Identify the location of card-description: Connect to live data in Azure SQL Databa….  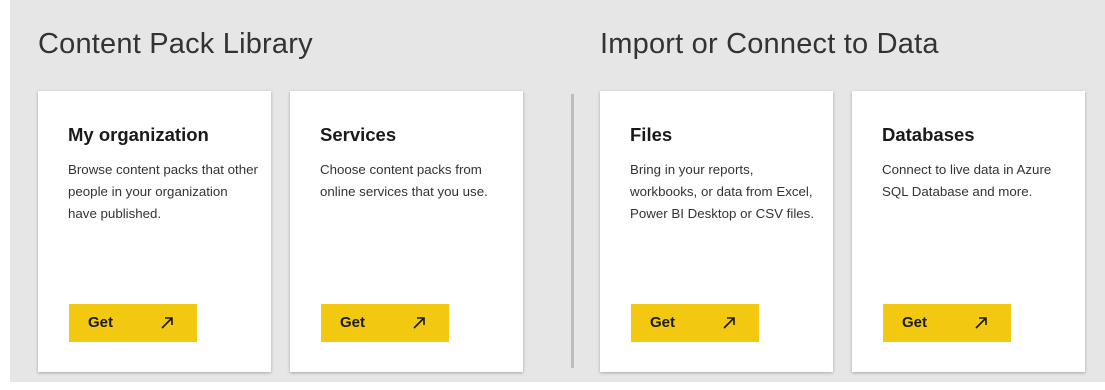
(967, 180).